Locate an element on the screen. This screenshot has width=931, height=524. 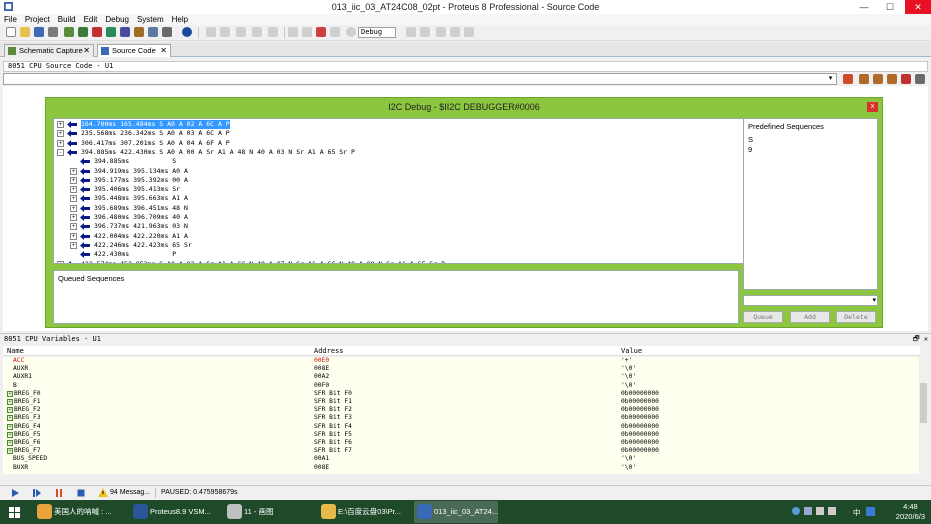
close-button: ✕ is located at coordinates (918, 7).